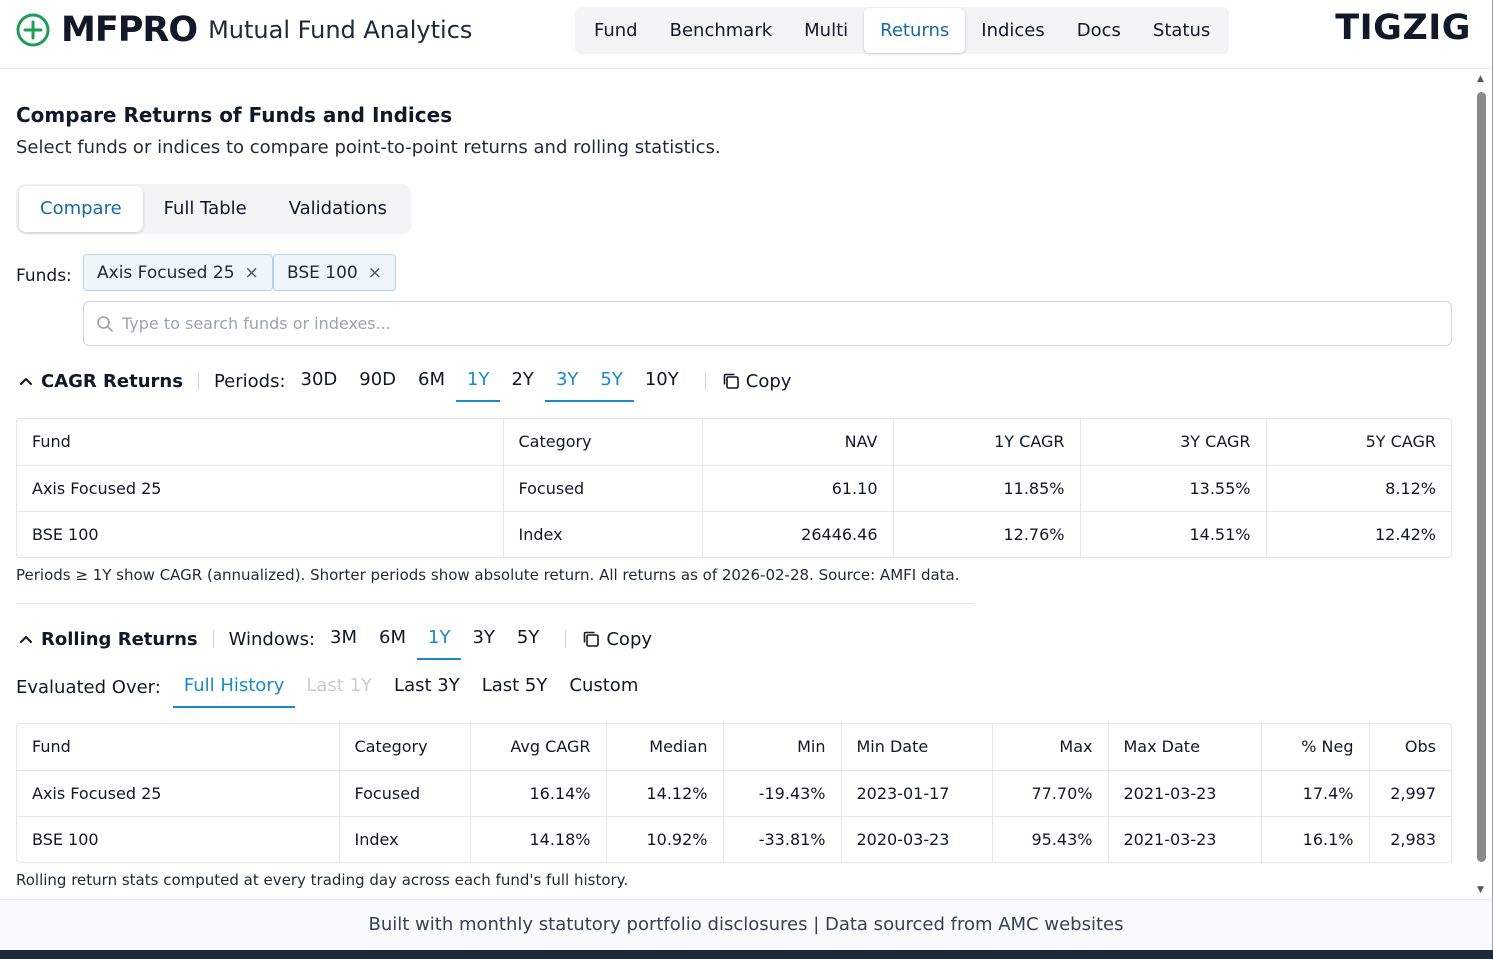  What do you see at coordinates (1358, 442) in the screenshot?
I see `col-5y-cagr: 5Y CAGR` at bounding box center [1358, 442].